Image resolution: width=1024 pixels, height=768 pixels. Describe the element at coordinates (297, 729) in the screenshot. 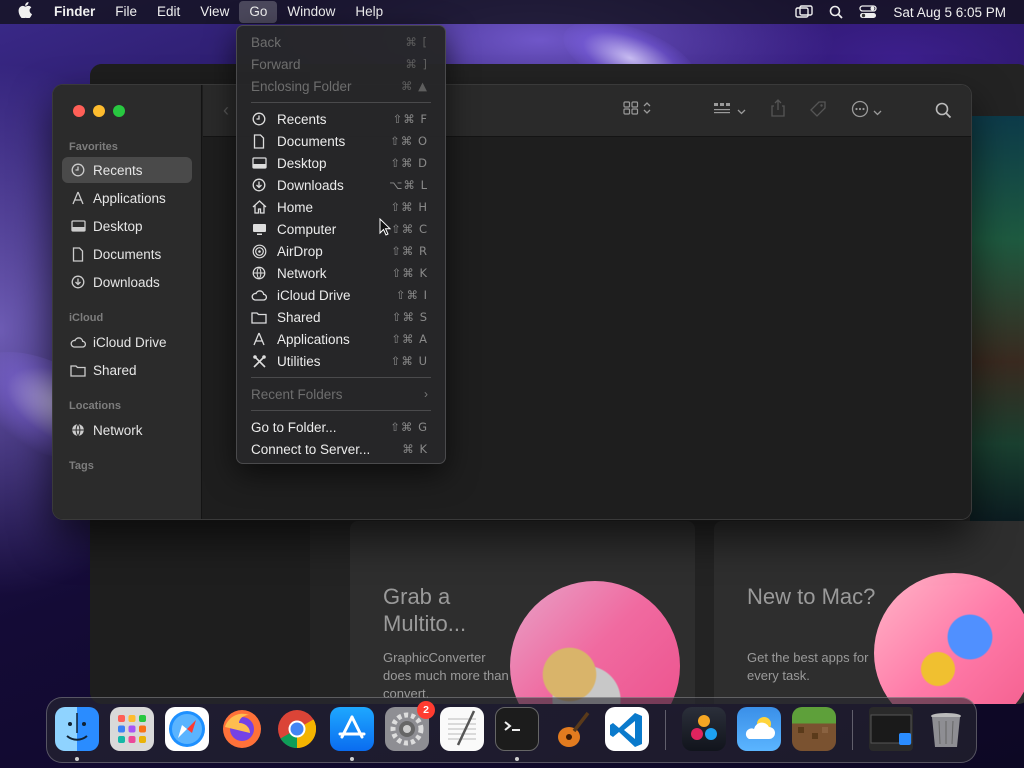

I see `chrome-app-icon` at that location.